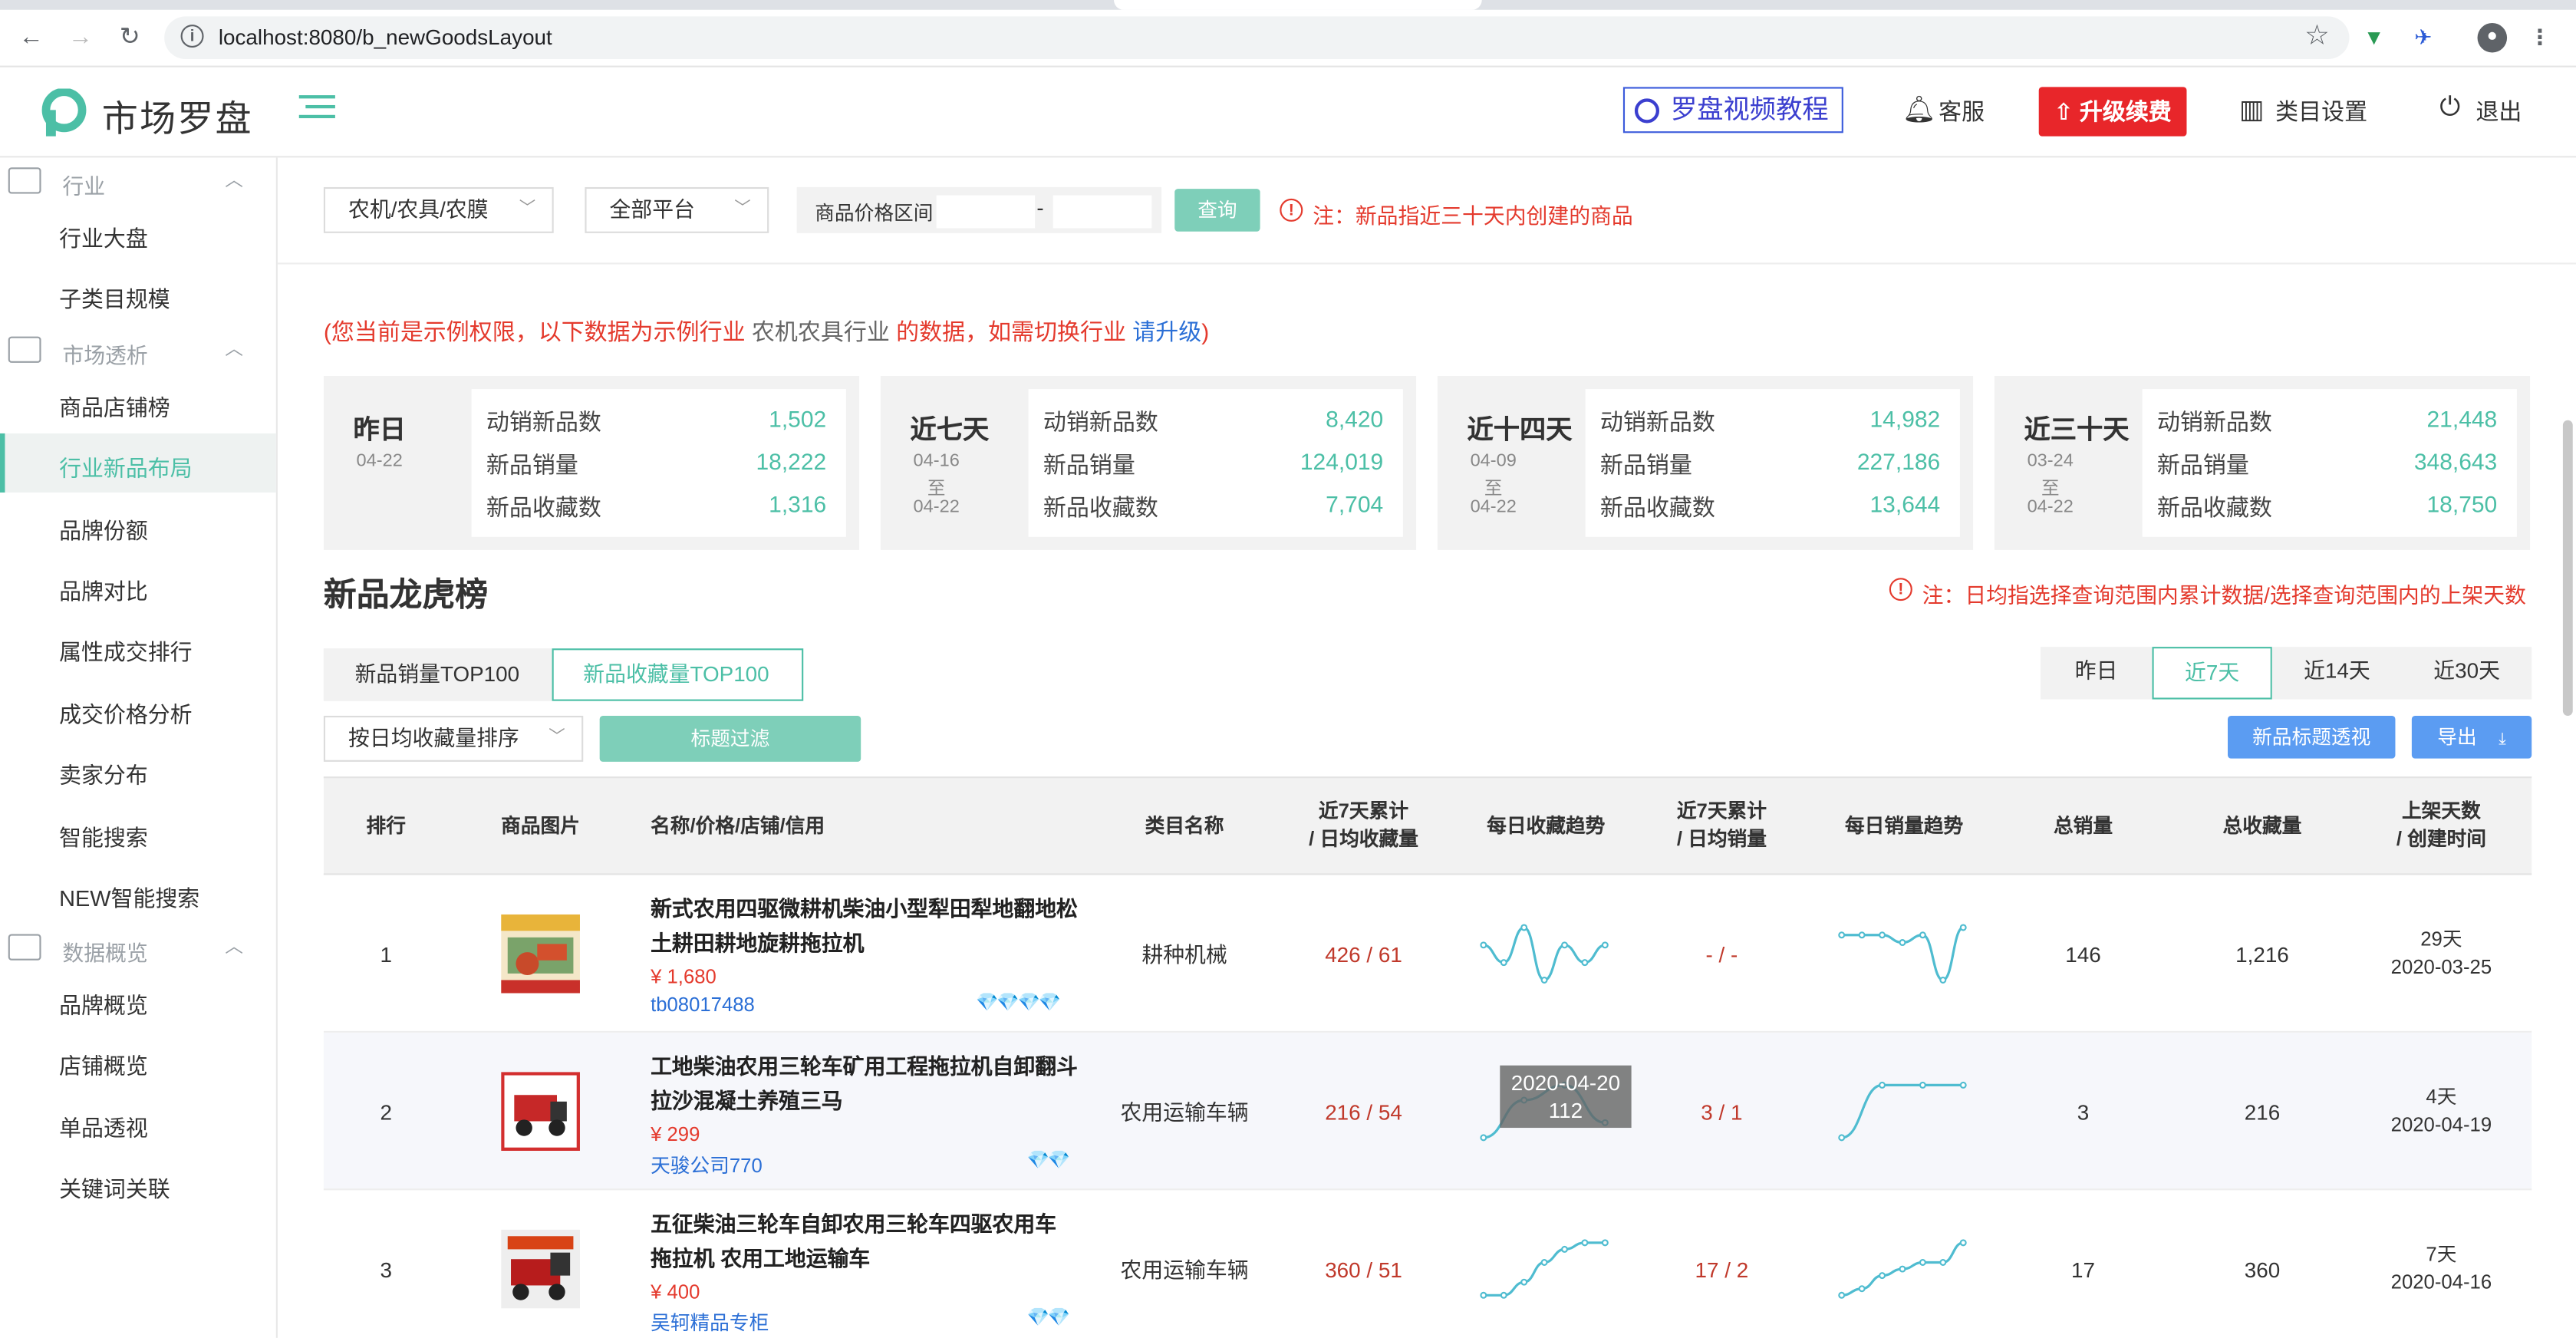 The width and height of the screenshot is (2576, 1338). Describe the element at coordinates (138, 585) in the screenshot. I see `sidebar-item: 品牌对比` at that location.